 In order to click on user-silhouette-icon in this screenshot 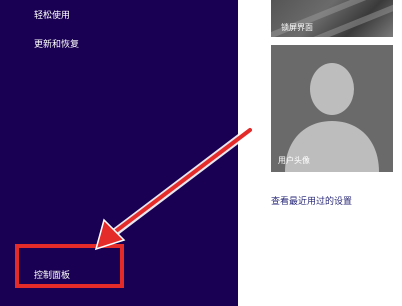, I will do `click(332, 117)`.